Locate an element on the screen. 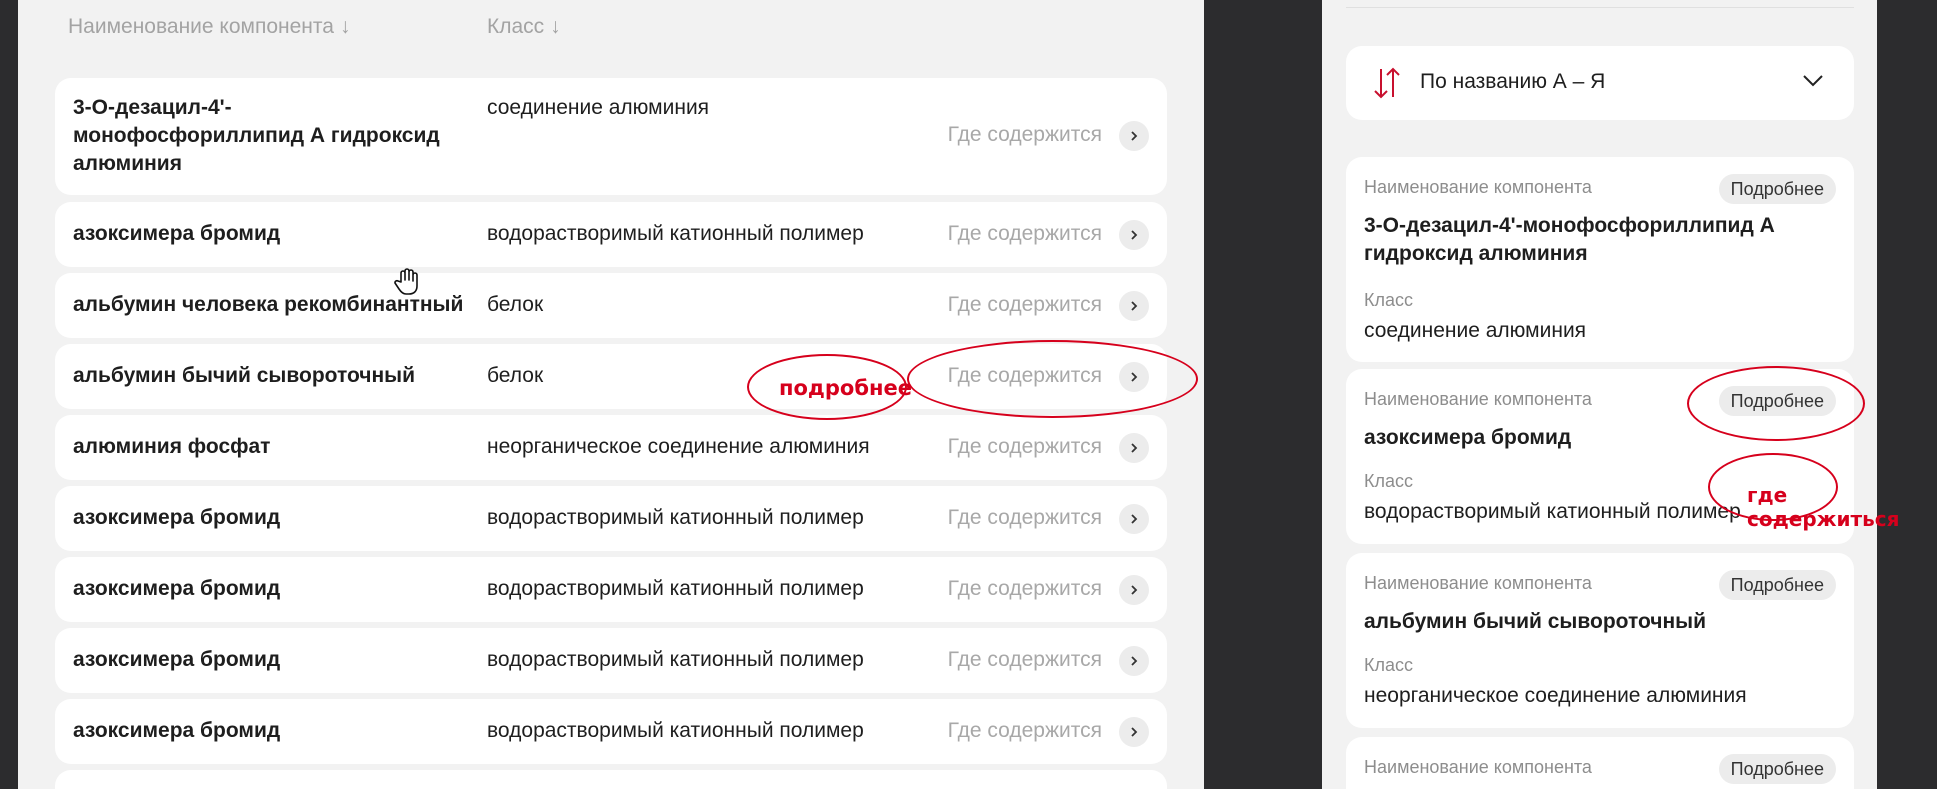 The height and width of the screenshot is (789, 1937). row-name: алюминия фосфат is located at coordinates (172, 446).